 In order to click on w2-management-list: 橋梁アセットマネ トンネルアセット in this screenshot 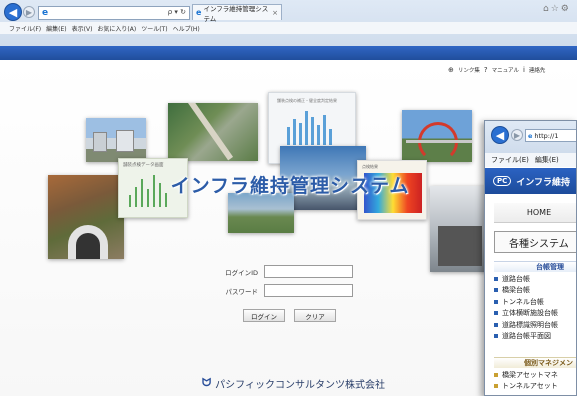, I will do `click(535, 381)`.